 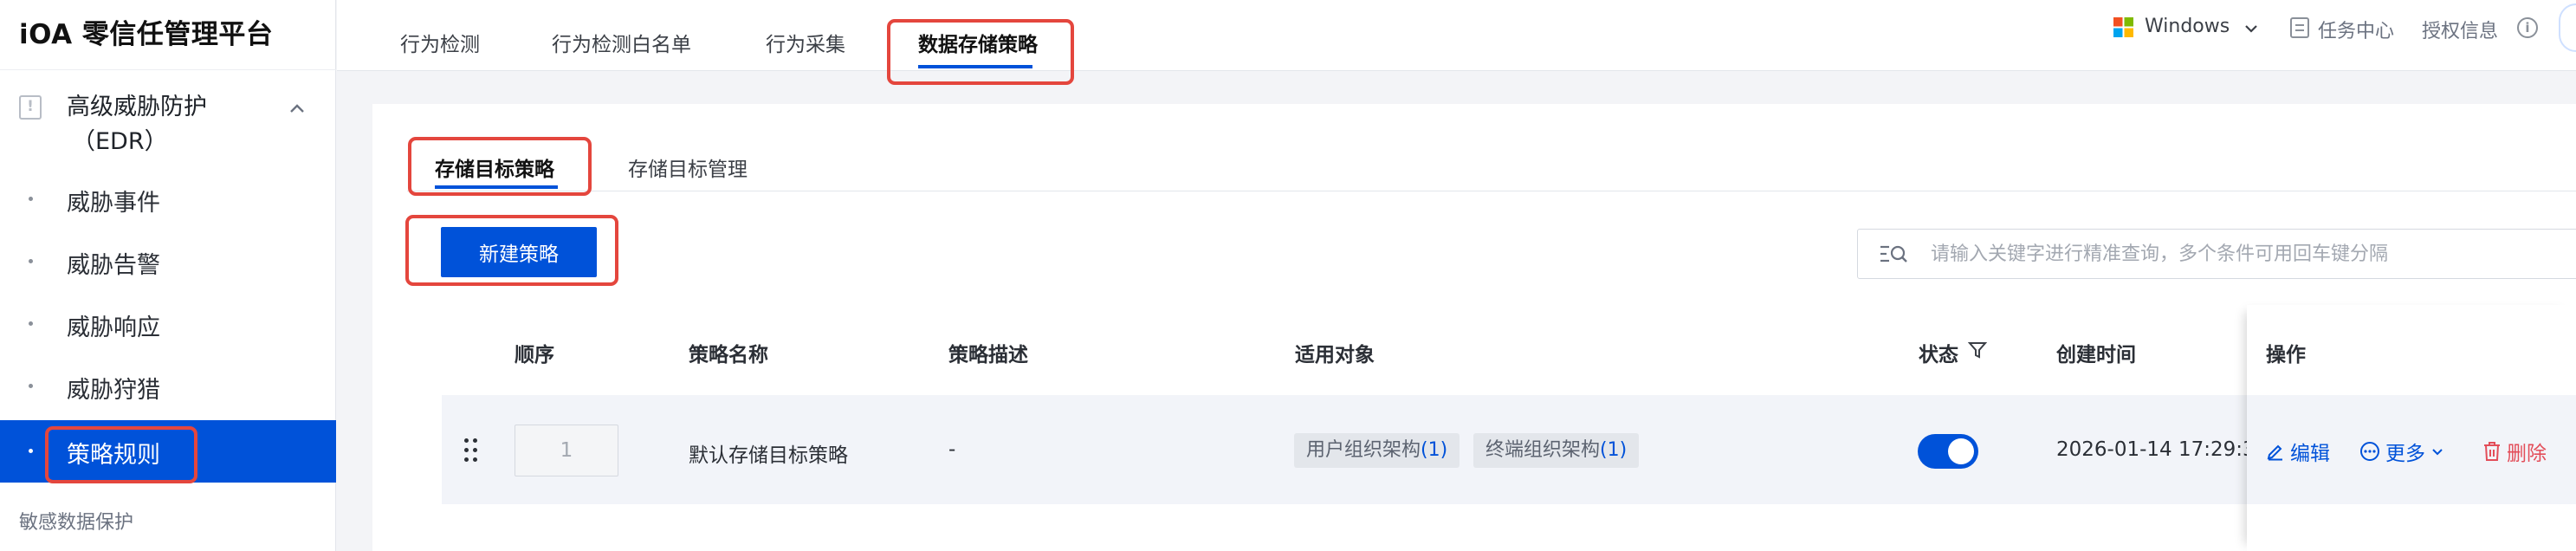 What do you see at coordinates (805, 42) in the screenshot?
I see `tab-behavior-collection: 行为采集` at bounding box center [805, 42].